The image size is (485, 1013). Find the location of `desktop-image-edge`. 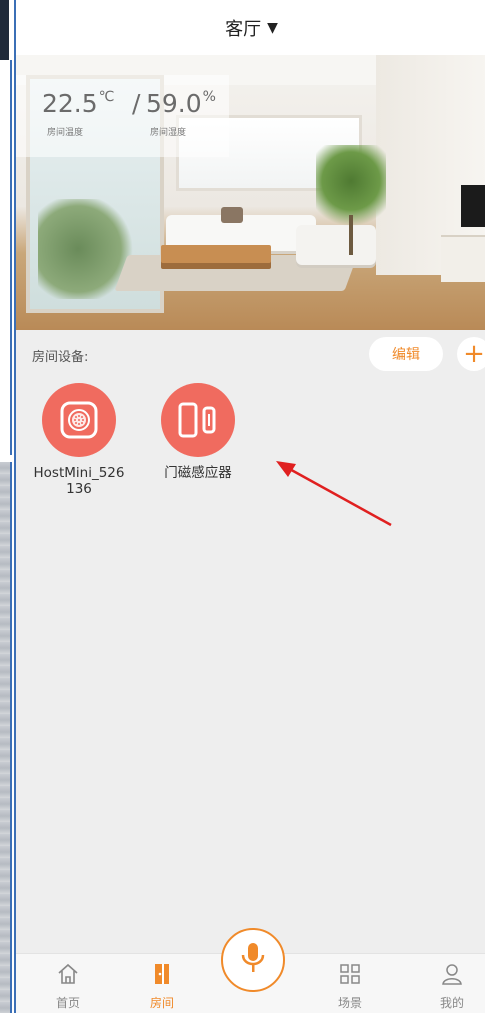

desktop-image-edge is located at coordinates (6, 737).